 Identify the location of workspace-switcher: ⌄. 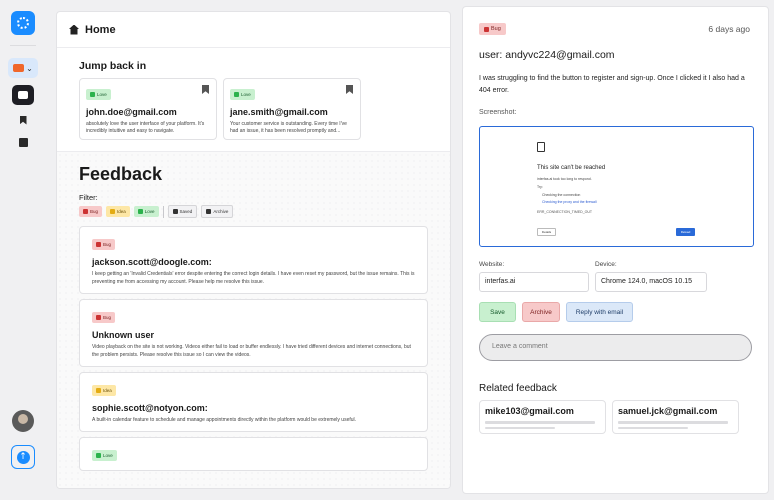
(23, 68).